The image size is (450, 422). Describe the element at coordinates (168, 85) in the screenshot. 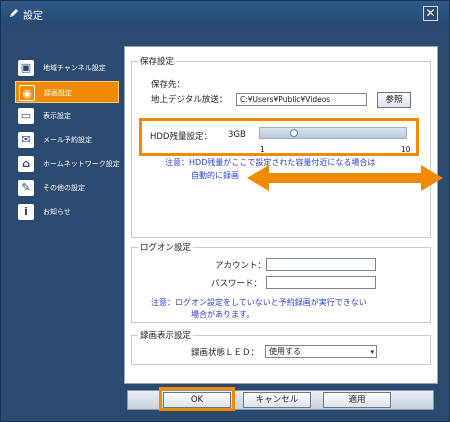

I see `save-to-label: 保存先：` at that location.